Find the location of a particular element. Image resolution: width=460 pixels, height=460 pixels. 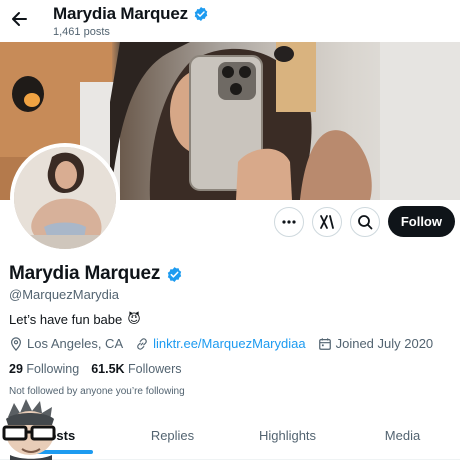

calendar-icon is located at coordinates (324, 343).